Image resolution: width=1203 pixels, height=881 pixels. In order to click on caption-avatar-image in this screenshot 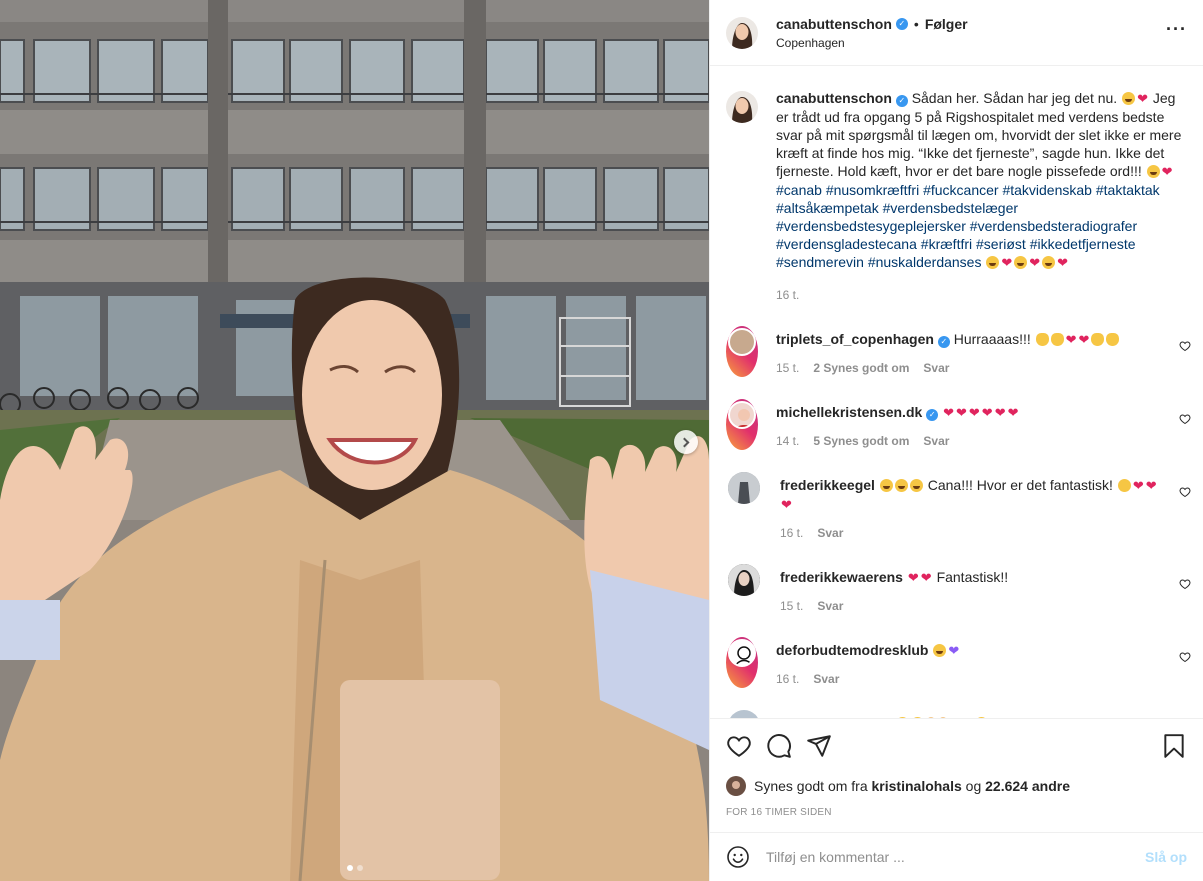, I will do `click(742, 107)`.